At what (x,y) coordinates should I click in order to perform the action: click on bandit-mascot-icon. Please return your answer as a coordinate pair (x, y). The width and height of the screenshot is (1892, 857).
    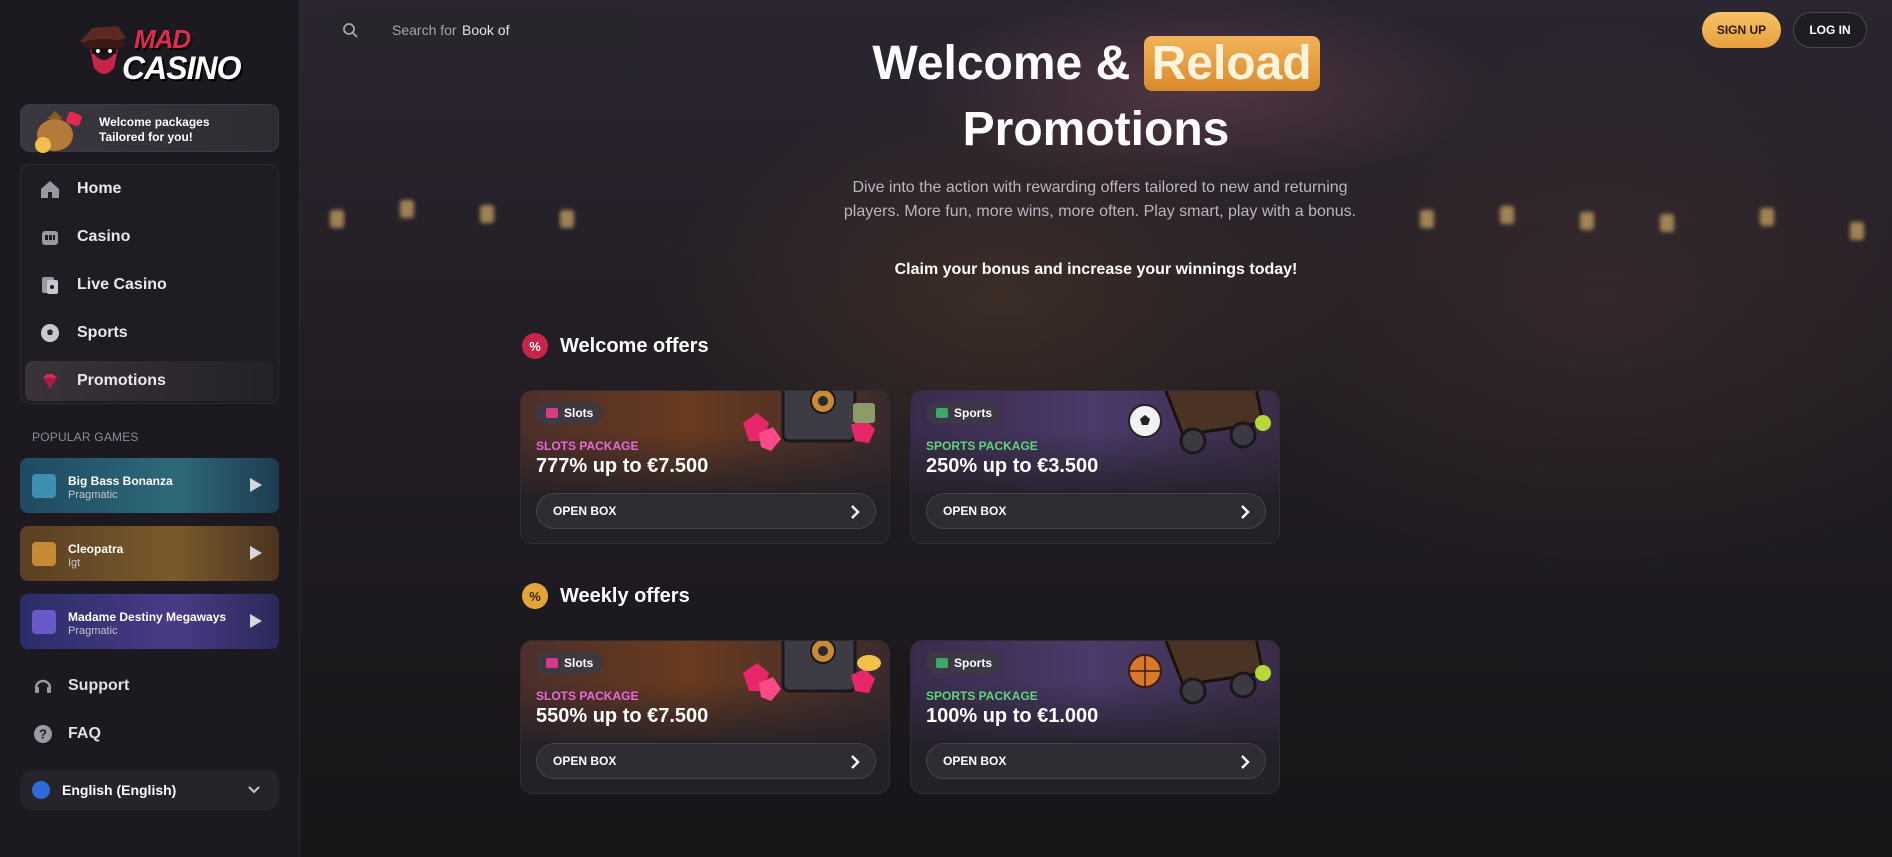
    Looking at the image, I should click on (103, 50).